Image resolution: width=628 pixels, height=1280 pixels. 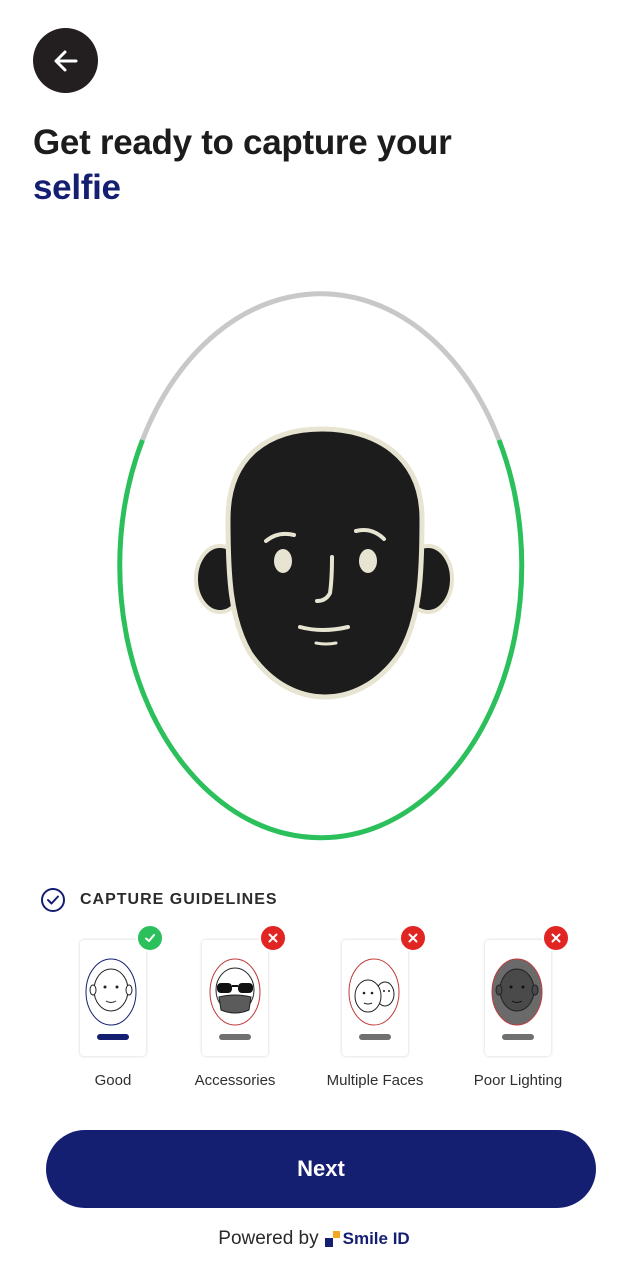 I want to click on powered-by-footer: Powered by Smile ID, so click(x=314, y=1239).